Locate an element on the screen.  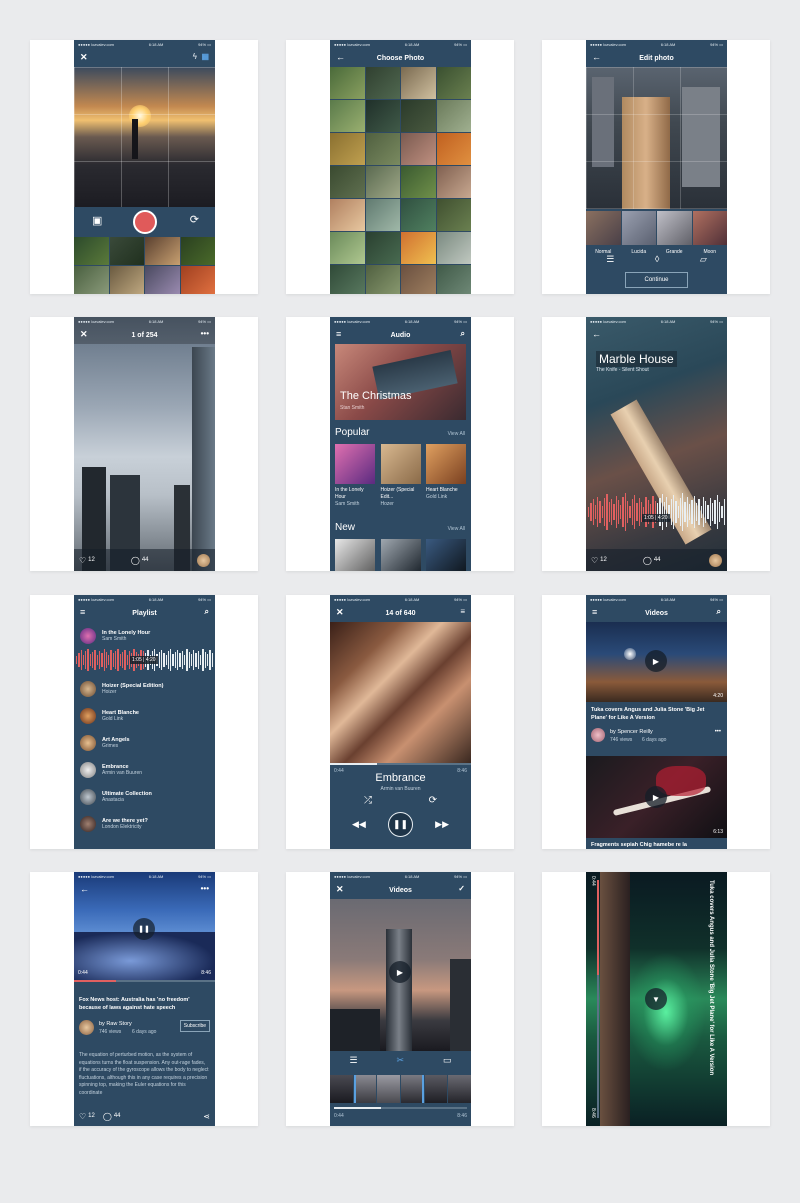
filter-lucida: Lucida is located at coordinates (638, 233).